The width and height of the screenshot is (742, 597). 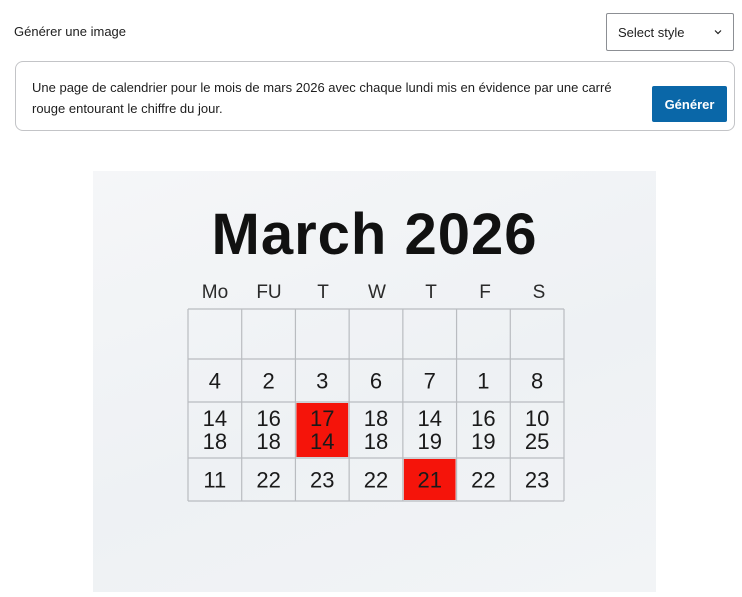 I want to click on calendar-day-number: 8, so click(x=537, y=381).